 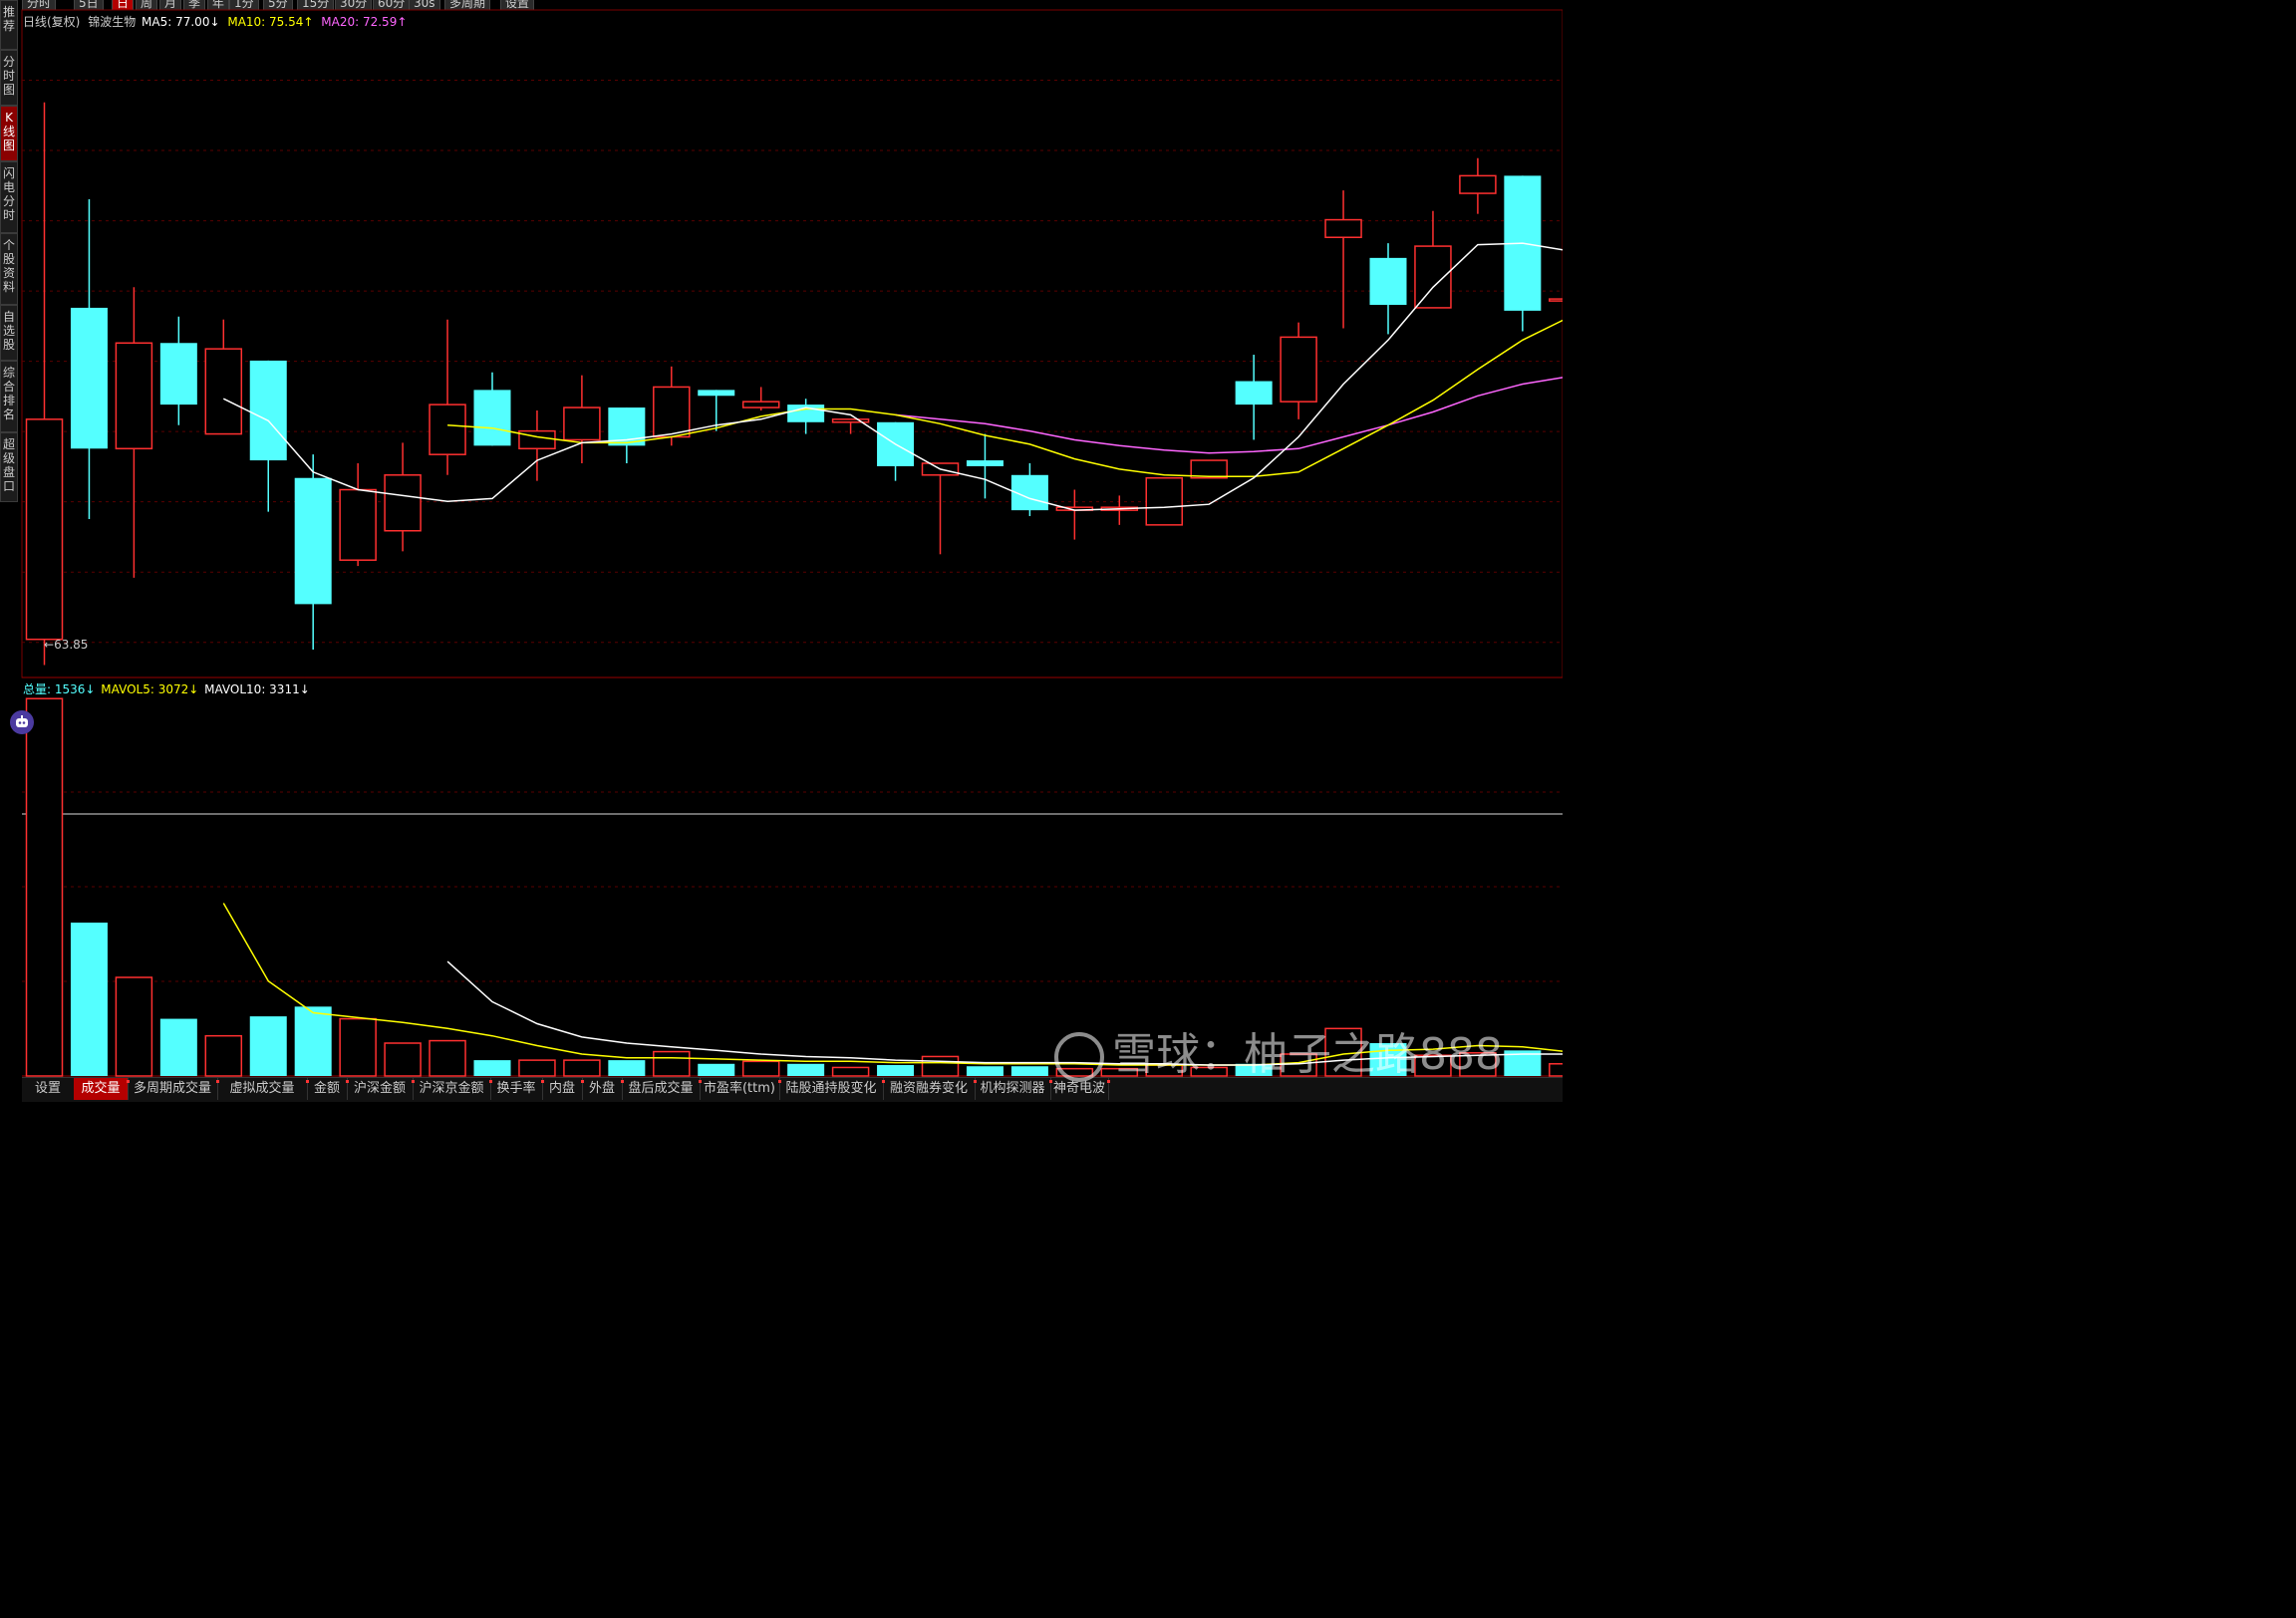 I want to click on ma5-line, so click(x=892, y=376).